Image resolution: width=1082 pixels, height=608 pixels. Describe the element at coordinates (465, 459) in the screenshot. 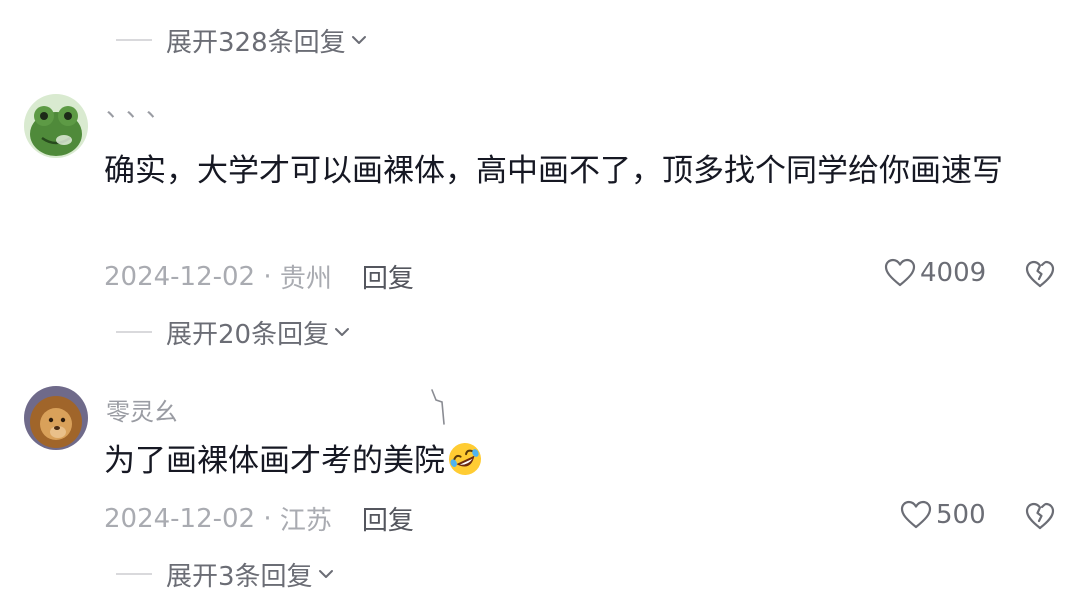

I see `rolling-on-floor-laughing-emoji-icon` at that location.